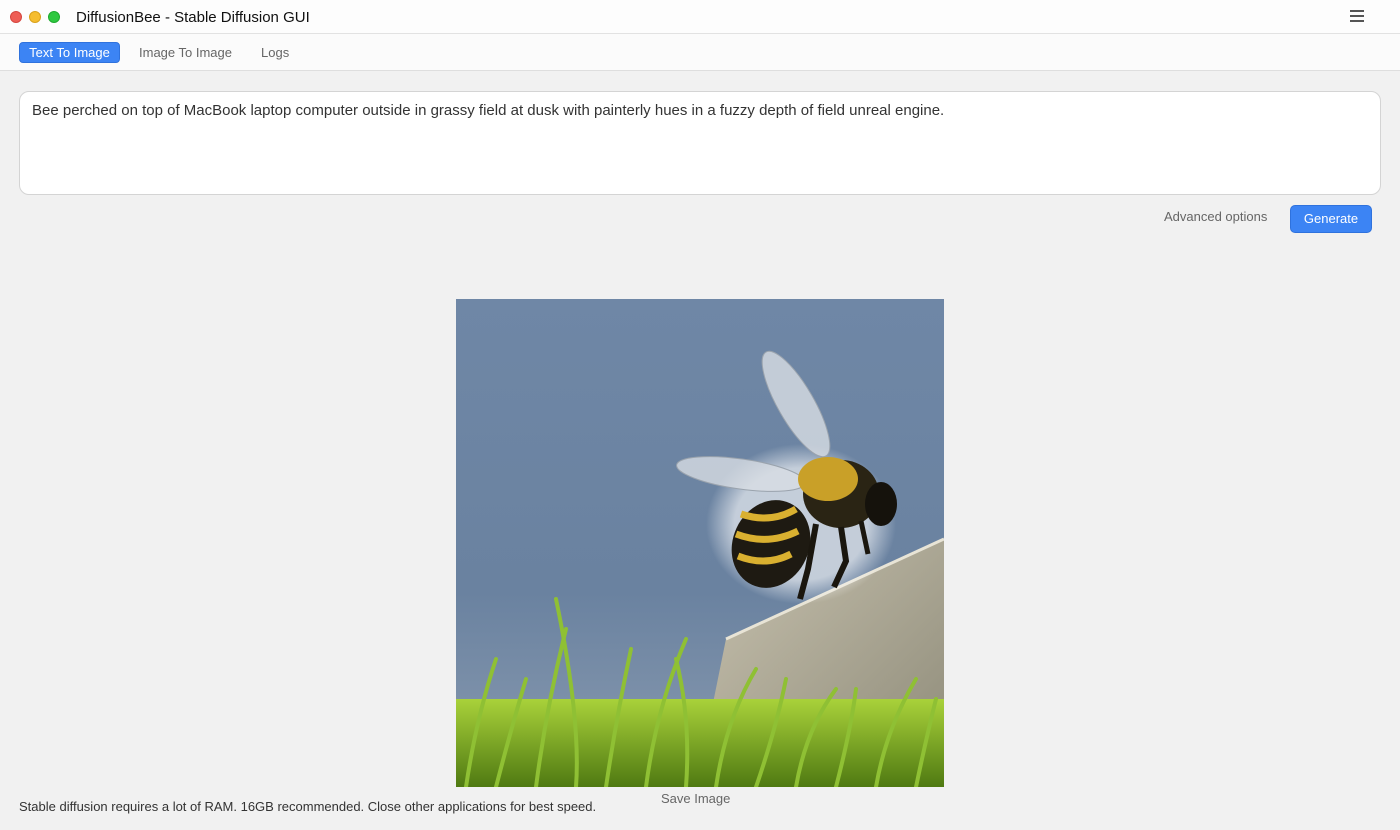 This screenshot has height=830, width=1400. Describe the element at coordinates (16, 17) in the screenshot. I see `close-window-button` at that location.